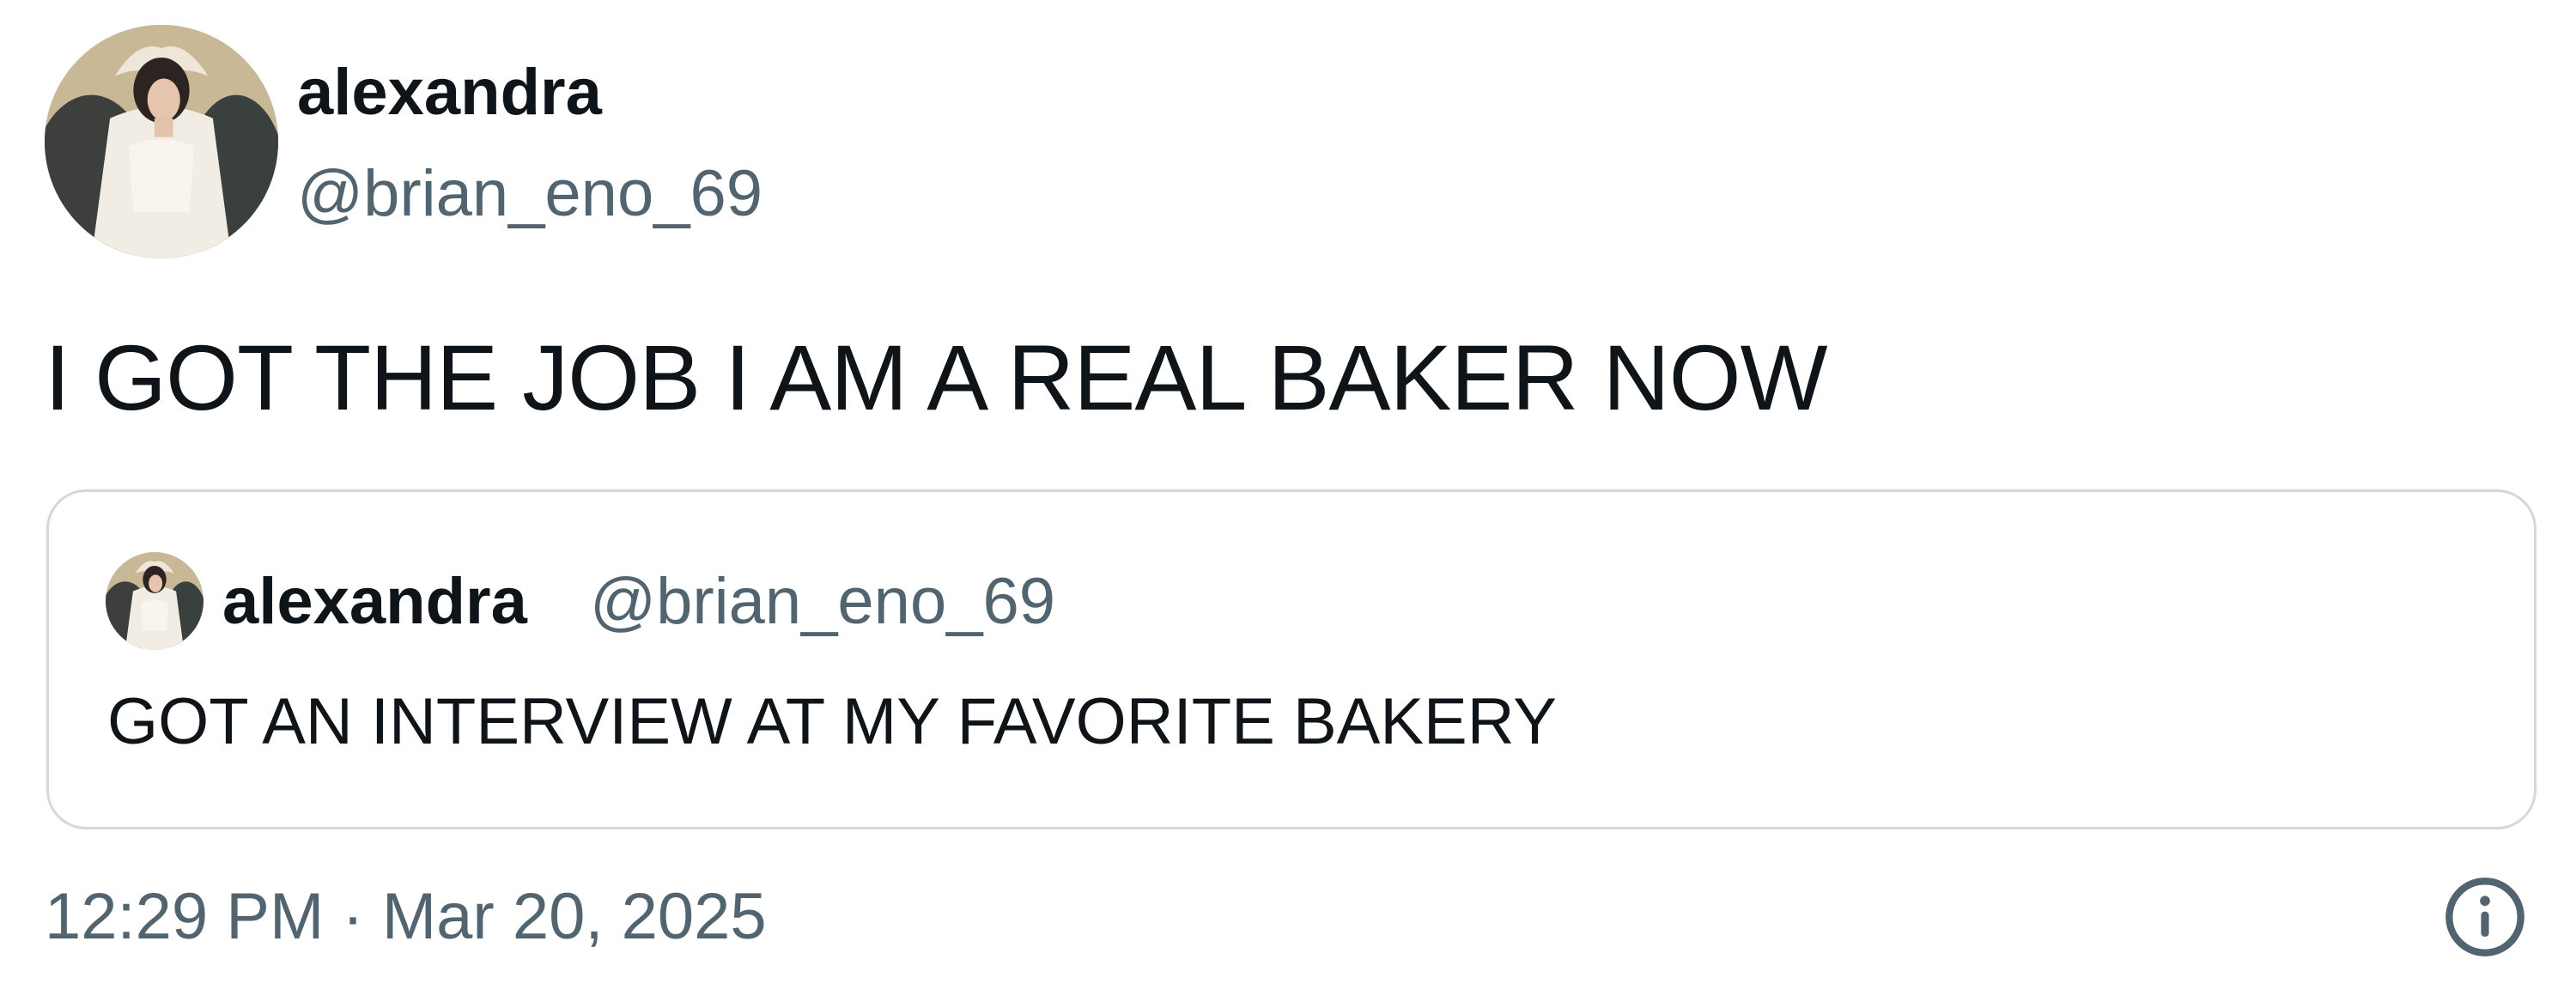  What do you see at coordinates (823, 601) in the screenshot?
I see `quoted-author-handle: @brian_eno_69` at bounding box center [823, 601].